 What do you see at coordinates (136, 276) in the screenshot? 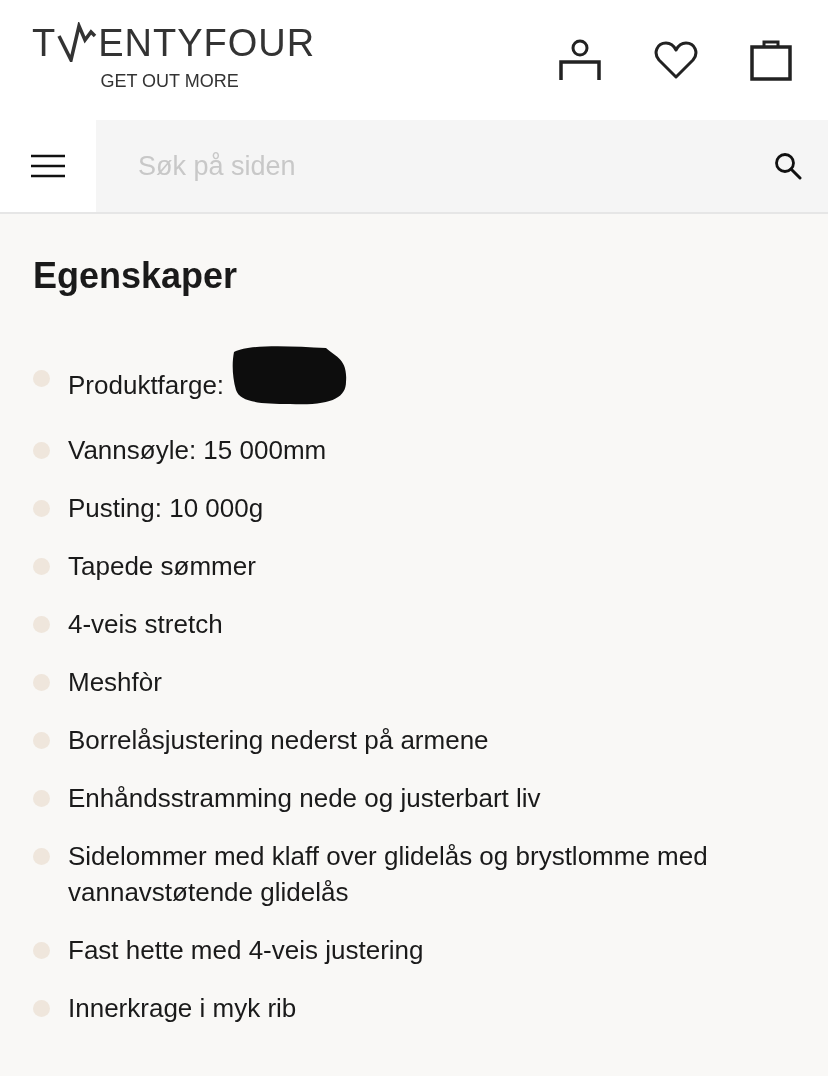
I see `section-heading: Egenskaper` at bounding box center [136, 276].